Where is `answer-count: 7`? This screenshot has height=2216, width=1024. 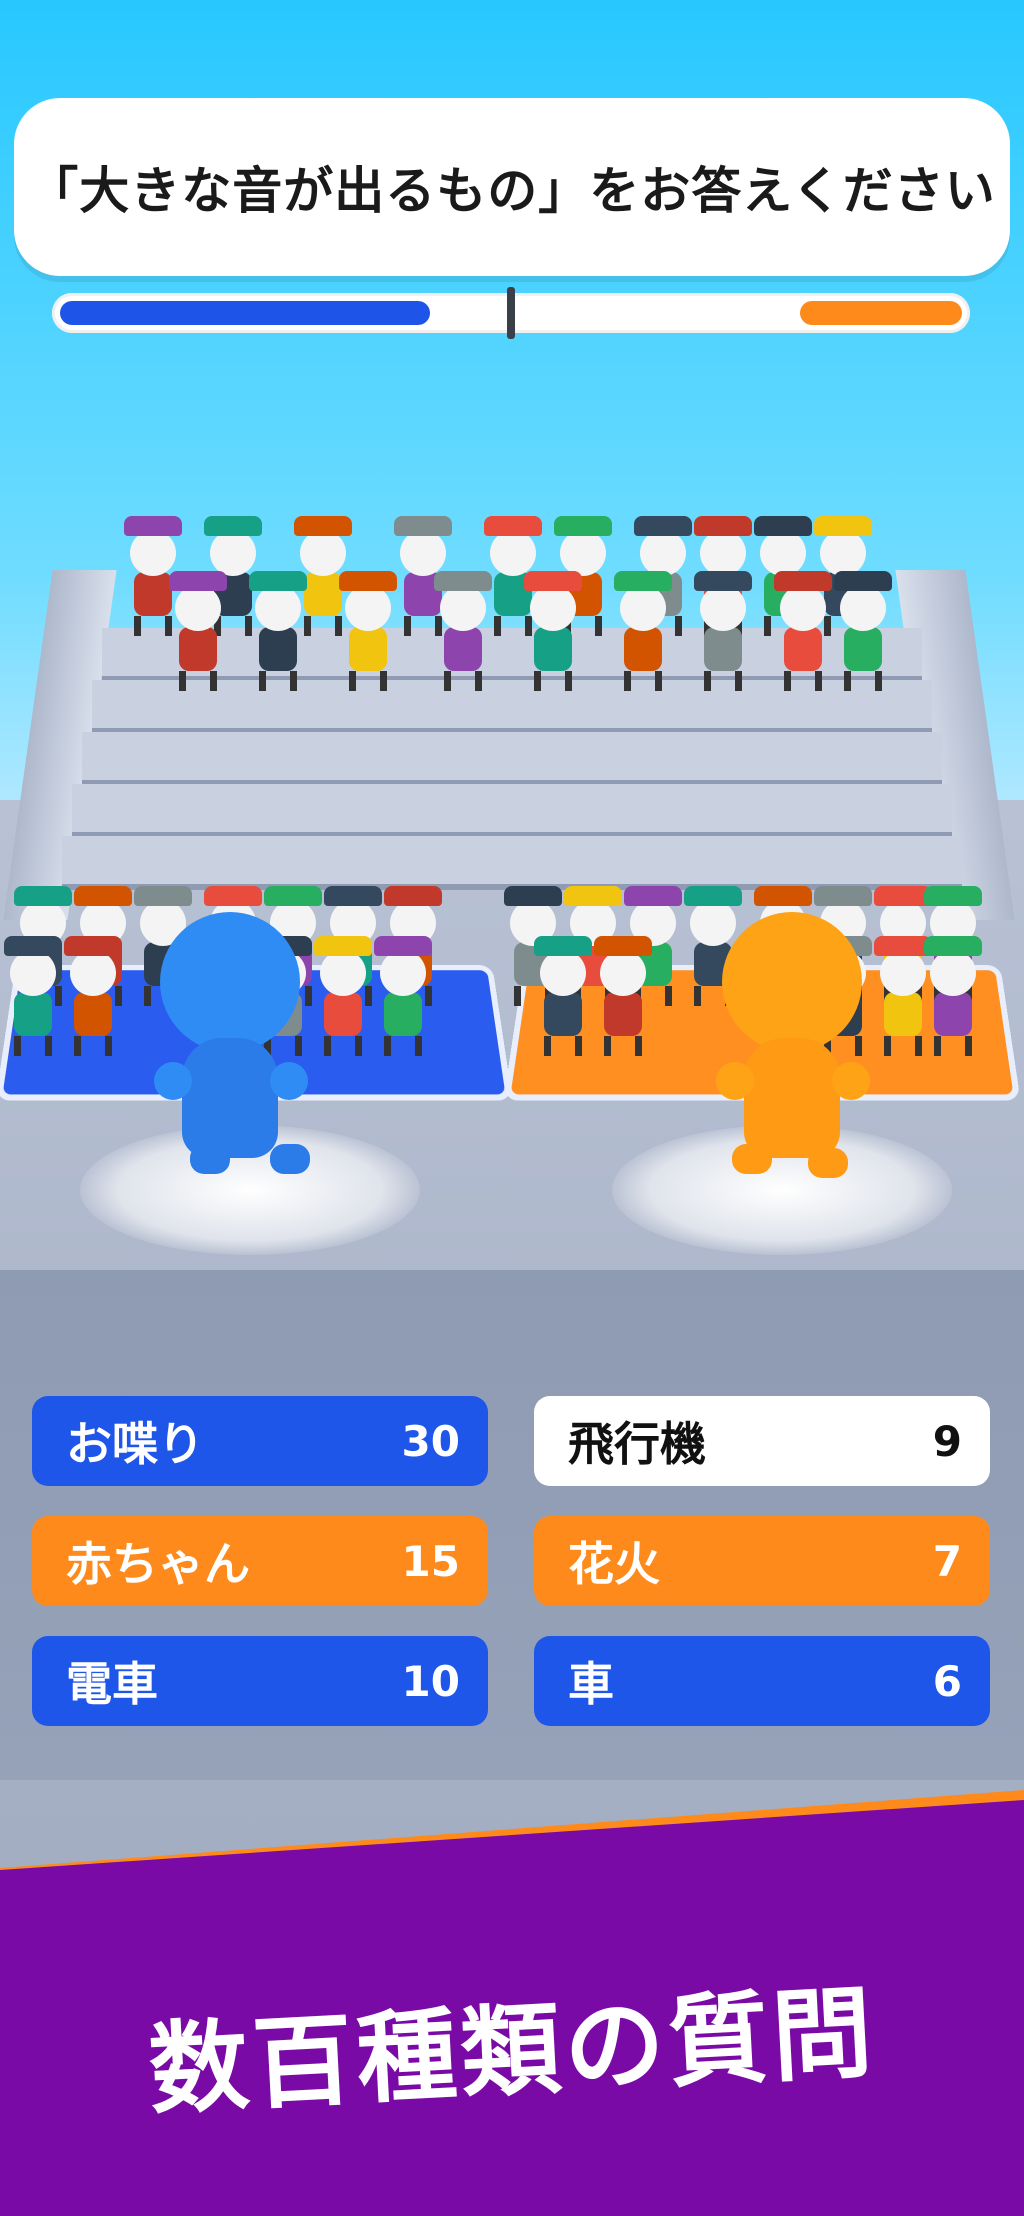
answer-count: 7 is located at coordinates (947, 1561).